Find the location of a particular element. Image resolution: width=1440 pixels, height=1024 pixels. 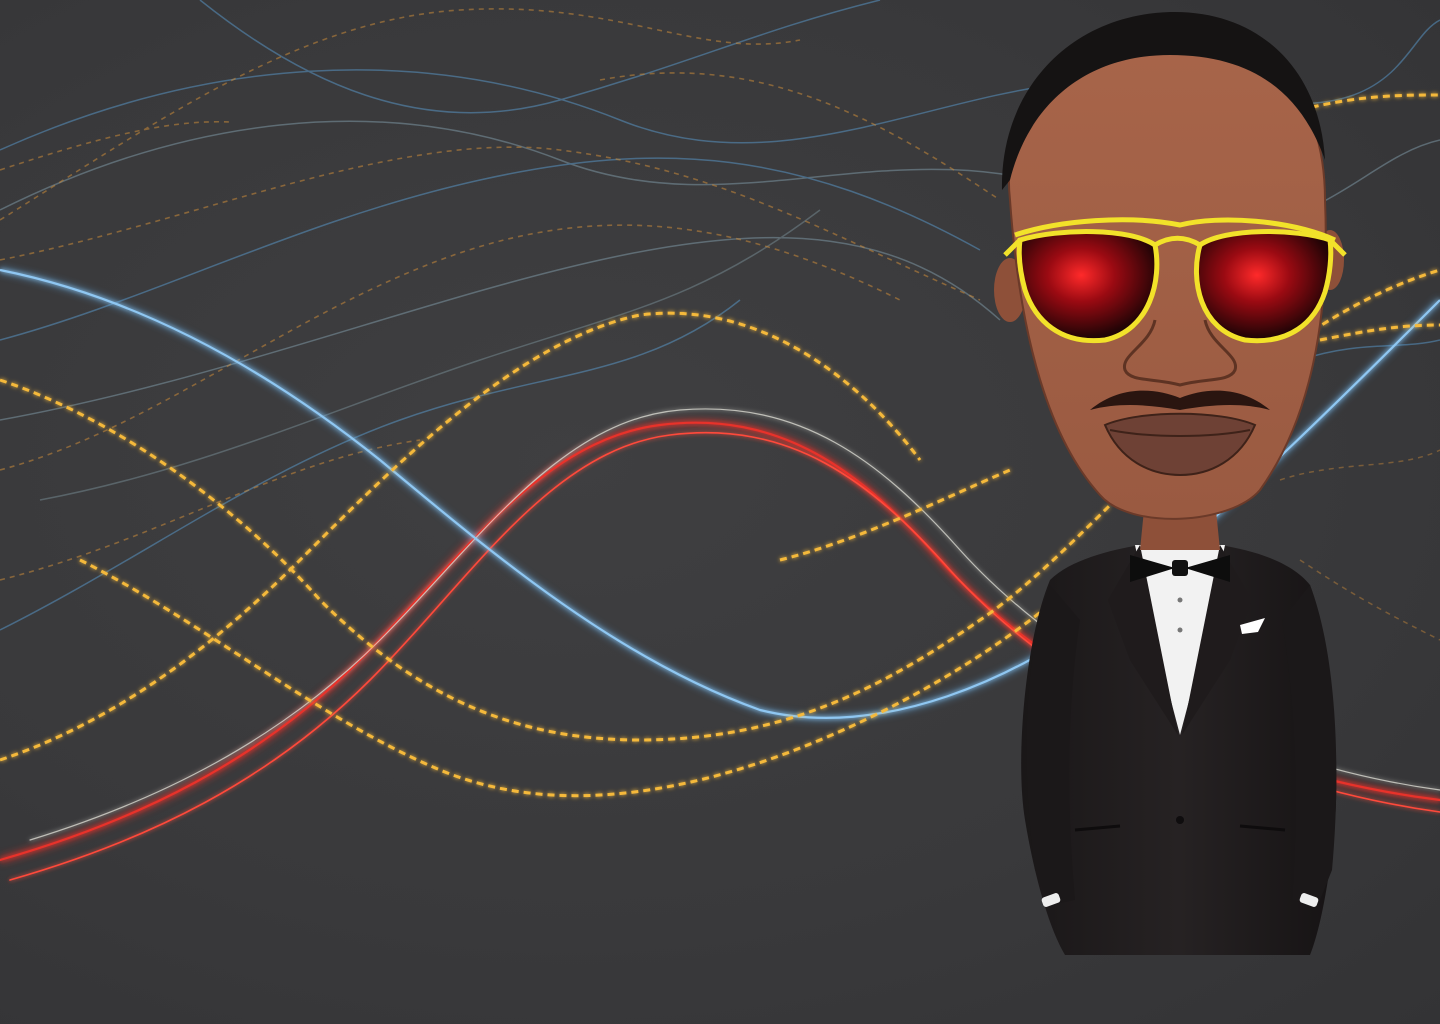

jacket-button is located at coordinates (1180, 820).